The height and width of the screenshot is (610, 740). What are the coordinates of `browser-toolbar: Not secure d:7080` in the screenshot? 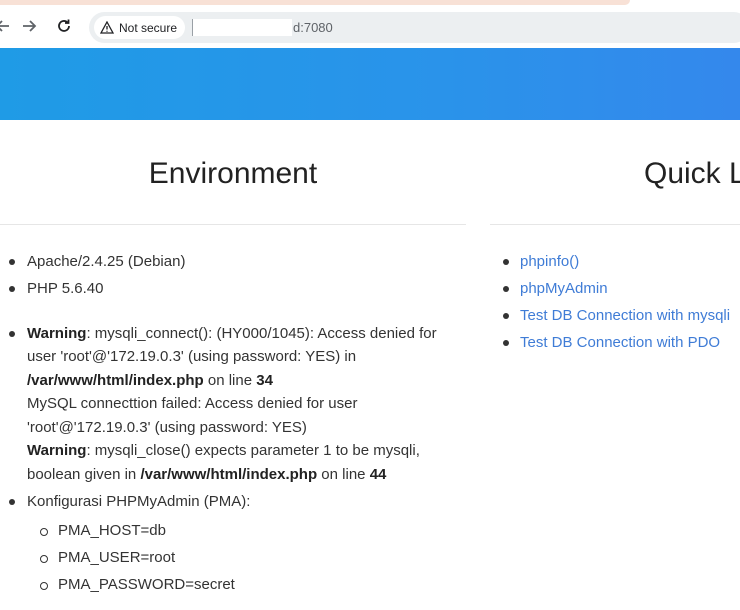 It's located at (370, 26).